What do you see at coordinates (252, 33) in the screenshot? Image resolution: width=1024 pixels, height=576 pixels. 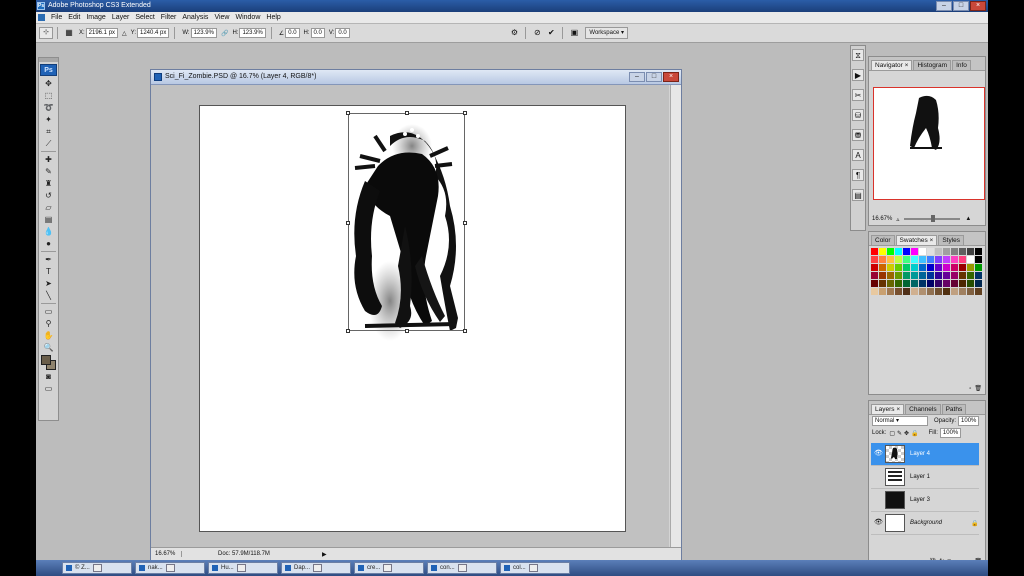 I see `h-field: 123.9%` at bounding box center [252, 33].